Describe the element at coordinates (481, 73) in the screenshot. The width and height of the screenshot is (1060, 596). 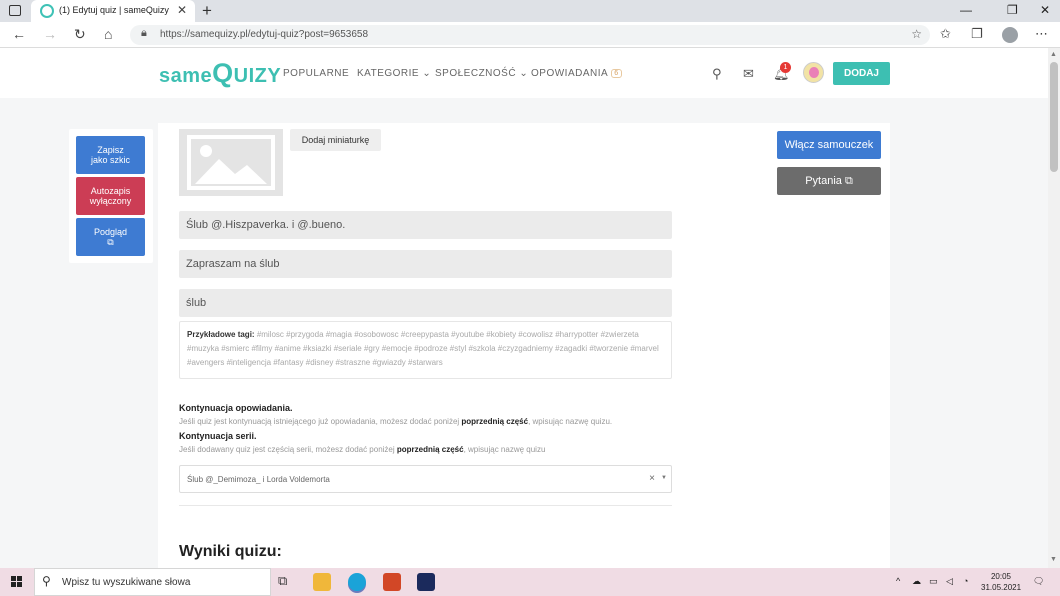
I see `nav-community: SPOŁECZNOŚĆ ⌄` at that location.